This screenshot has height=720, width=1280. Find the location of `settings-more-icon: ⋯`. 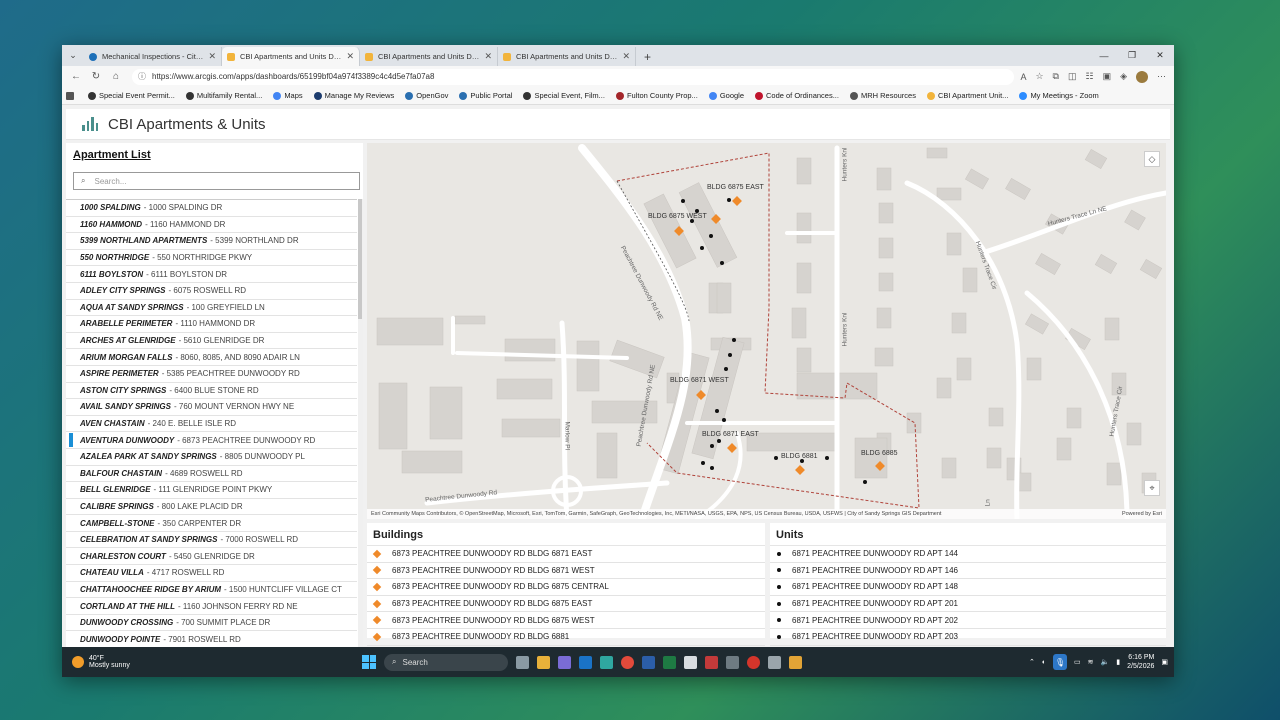

settings-more-icon: ⋯ is located at coordinates (1161, 76).